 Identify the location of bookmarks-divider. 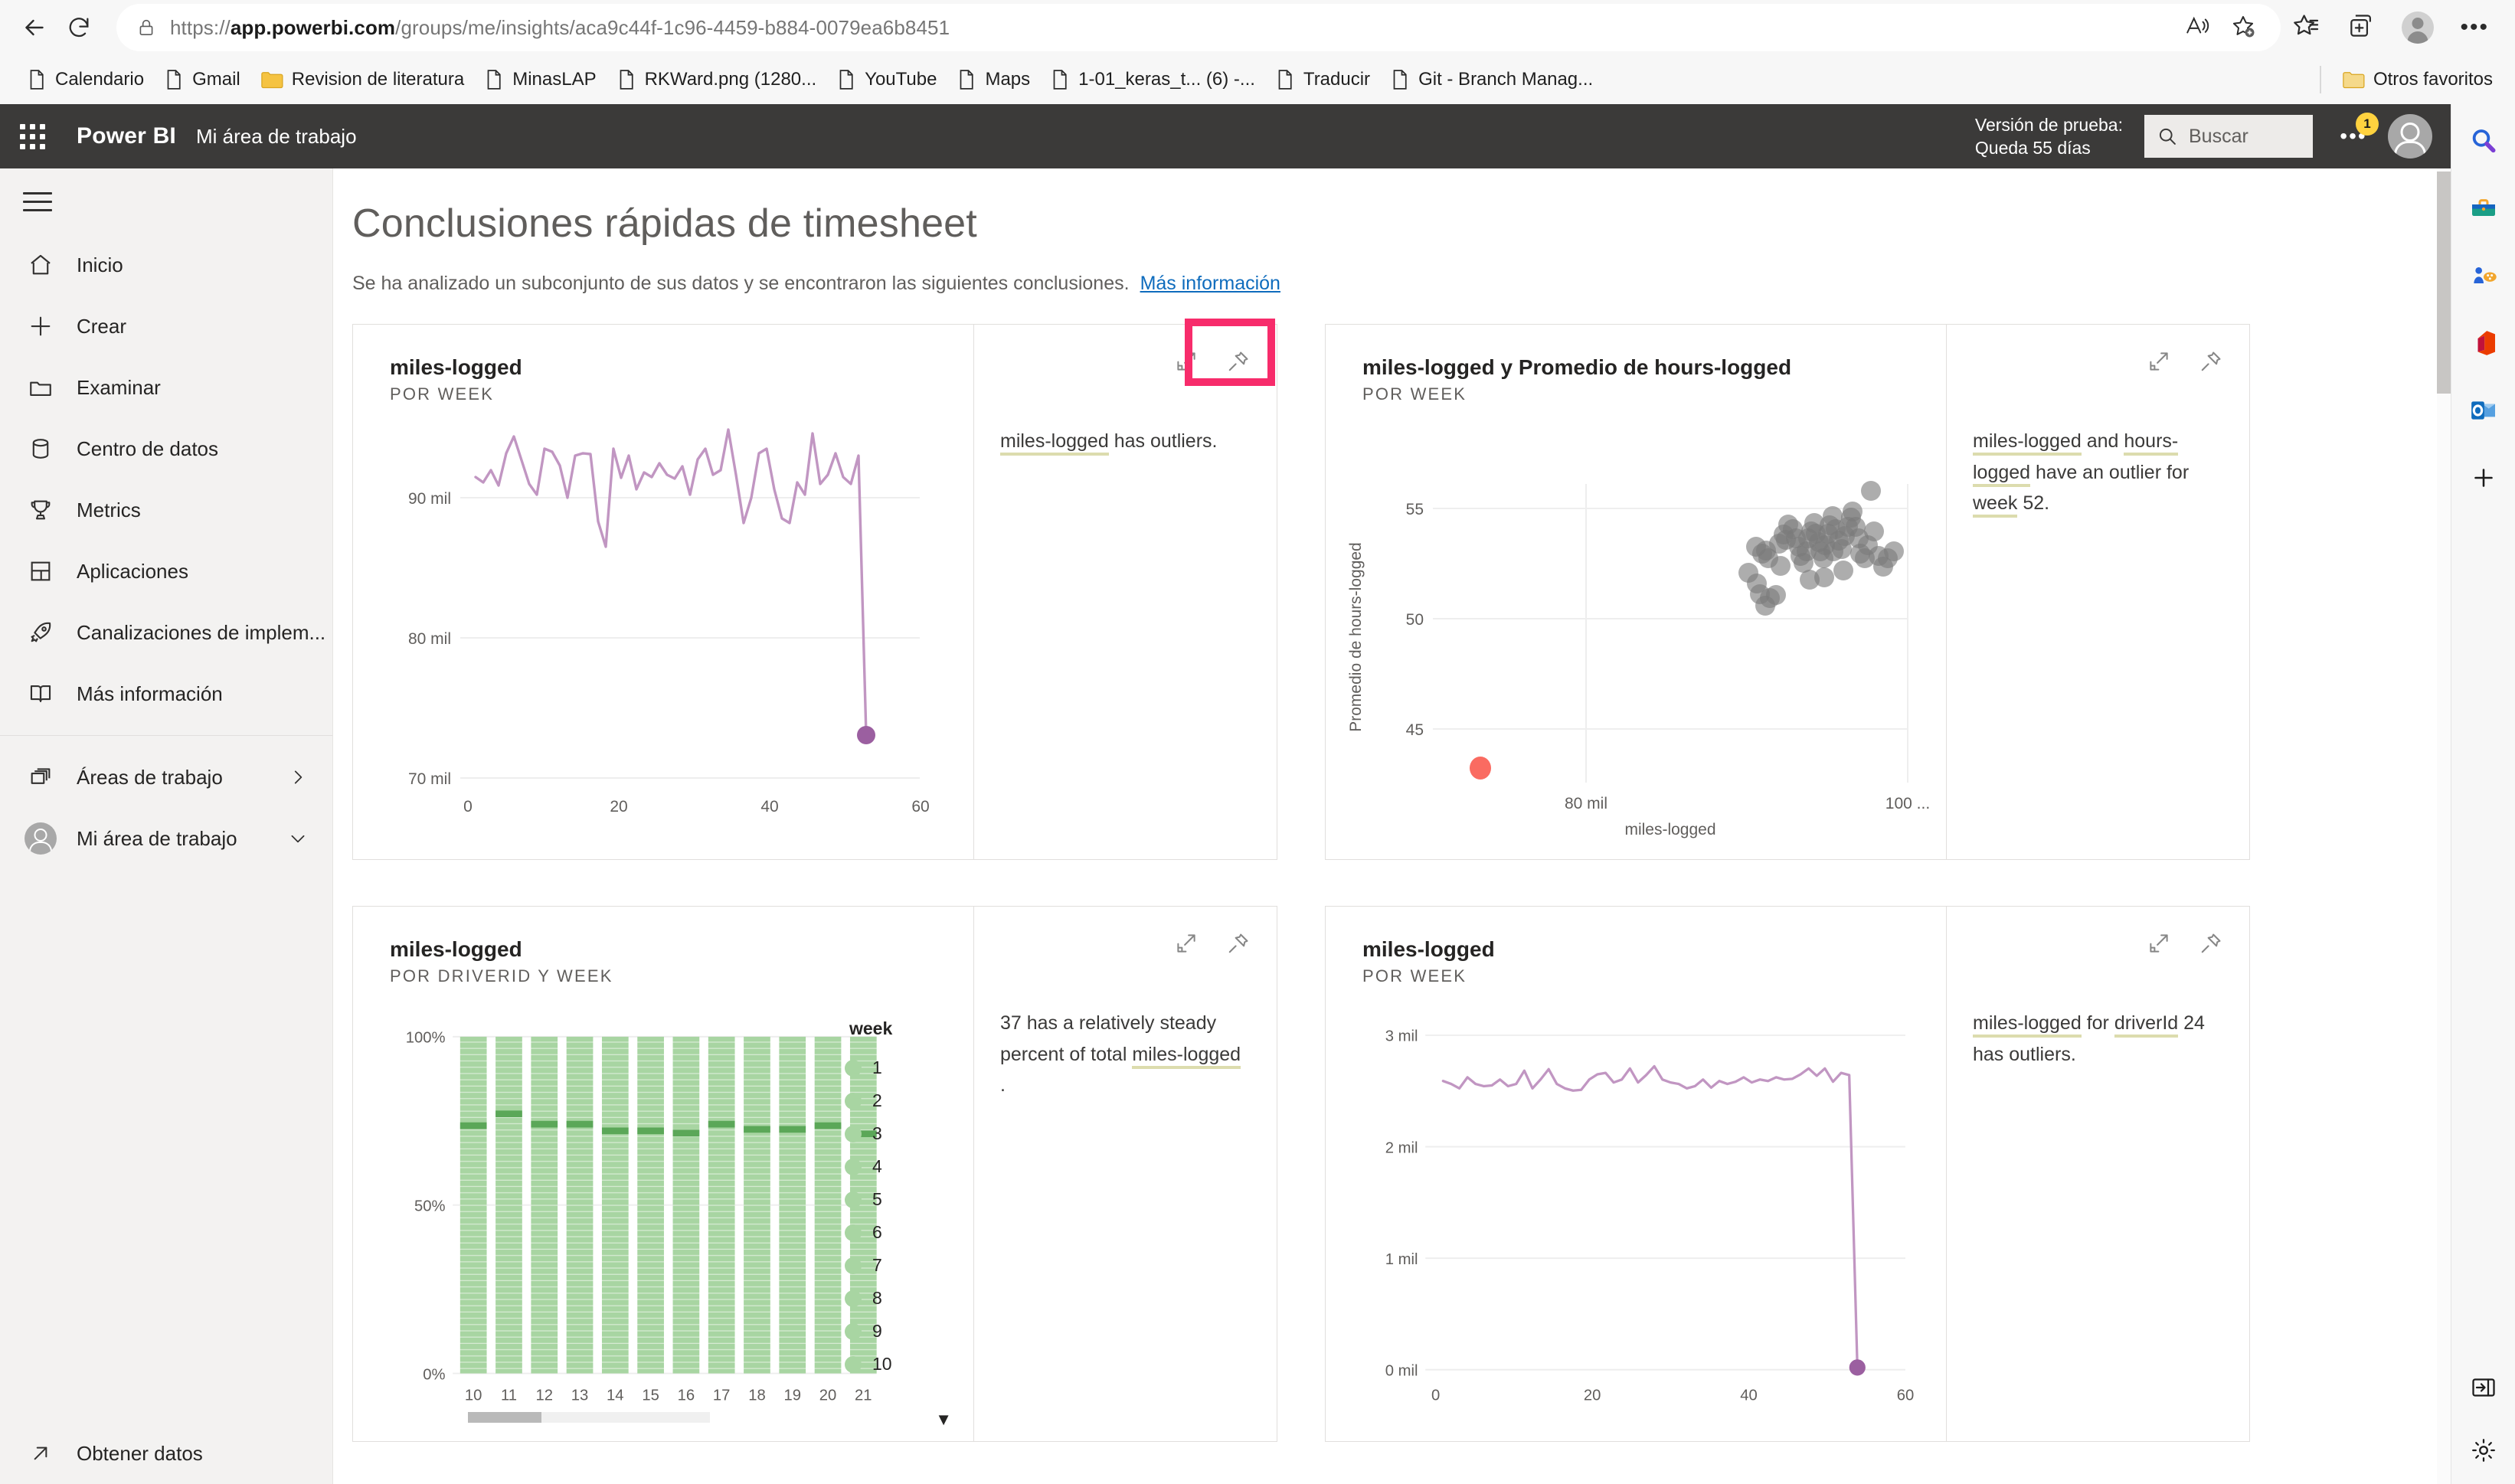
(2320, 79).